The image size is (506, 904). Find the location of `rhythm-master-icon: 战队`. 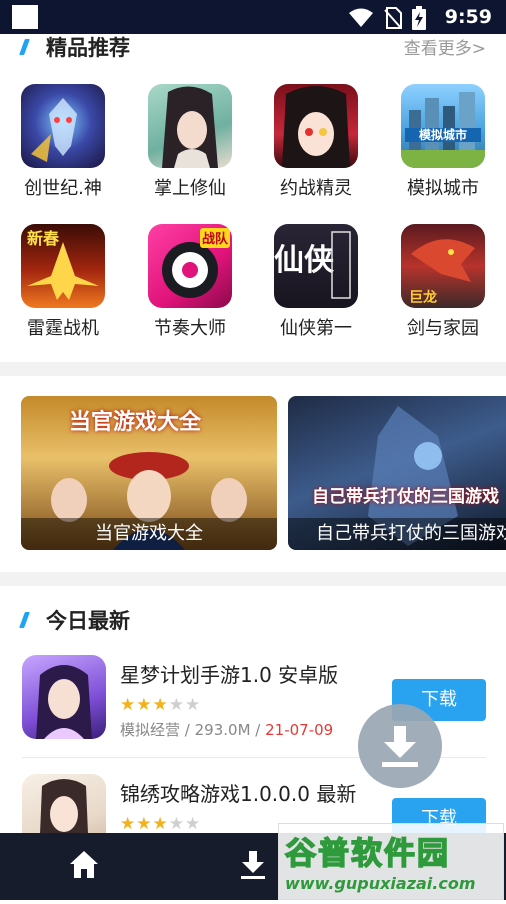

rhythm-master-icon: 战队 is located at coordinates (190, 266).